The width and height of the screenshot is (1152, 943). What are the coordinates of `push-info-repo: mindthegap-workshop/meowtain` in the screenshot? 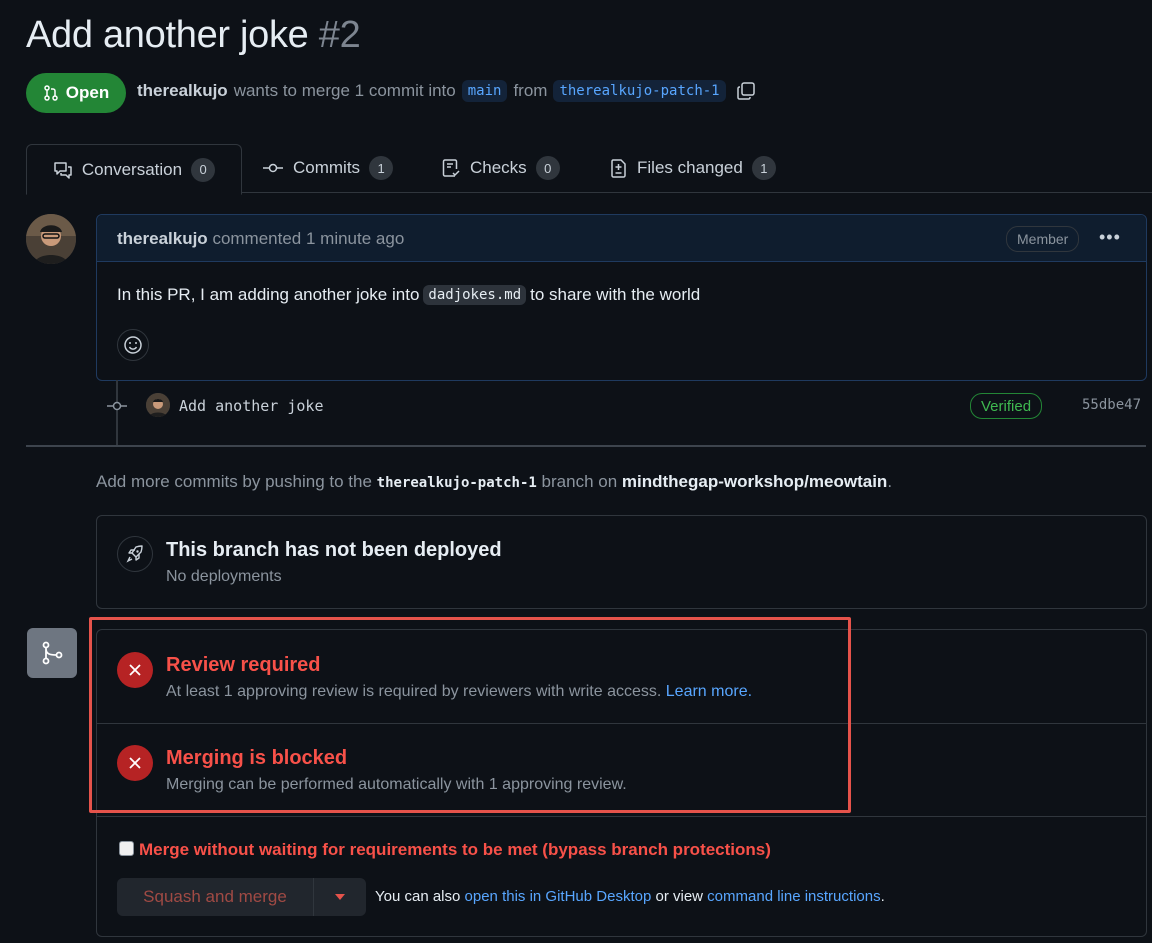 It's located at (754, 481).